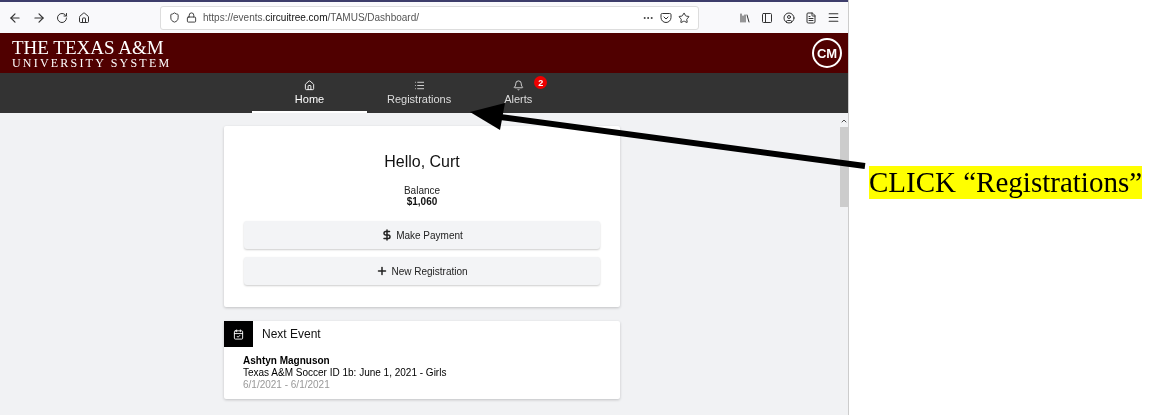 The width and height of the screenshot is (1173, 415). Describe the element at coordinates (422, 235) in the screenshot. I see `action-button: Make Payment` at that location.